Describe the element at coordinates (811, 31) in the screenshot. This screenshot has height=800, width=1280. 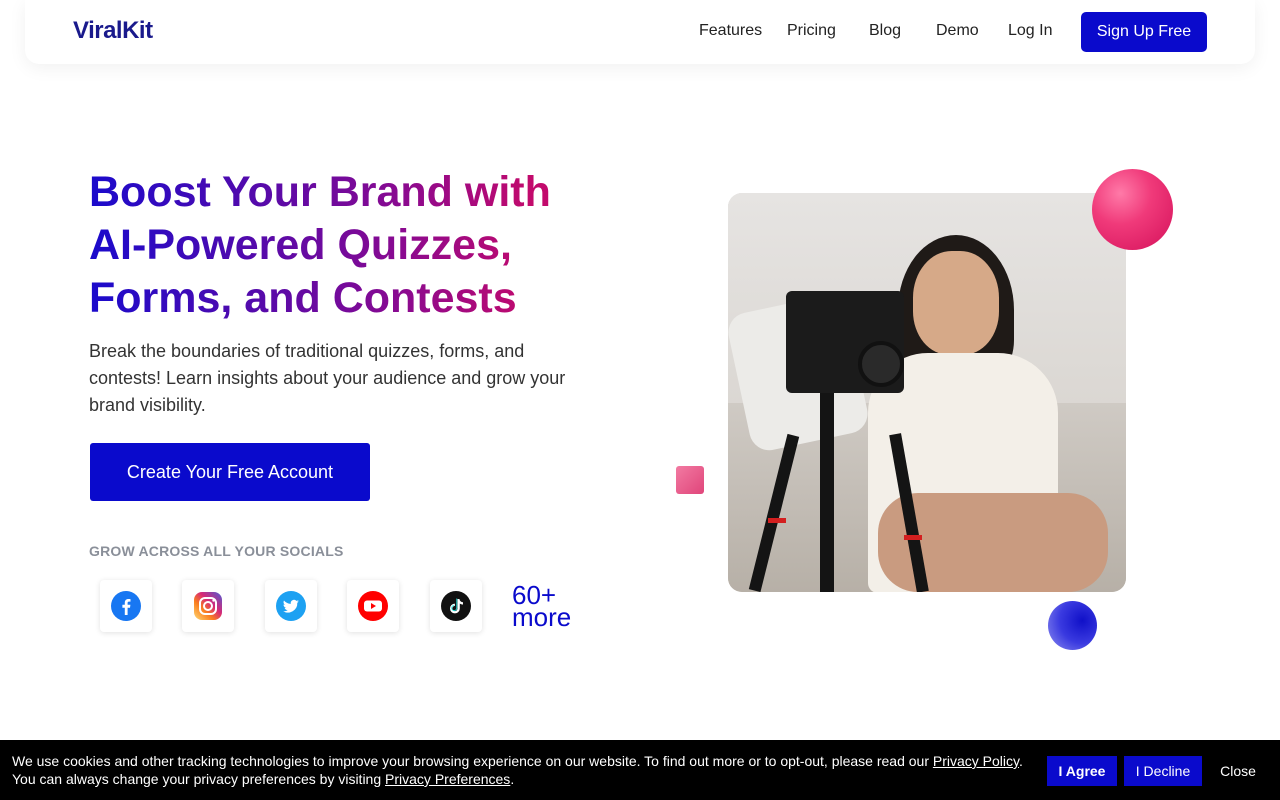
I see `nav-pricing: Pricing` at that location.